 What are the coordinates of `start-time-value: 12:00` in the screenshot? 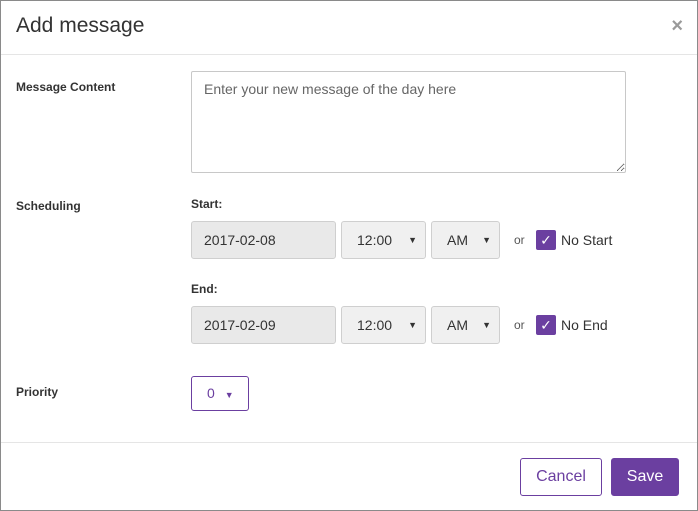 It's located at (375, 240).